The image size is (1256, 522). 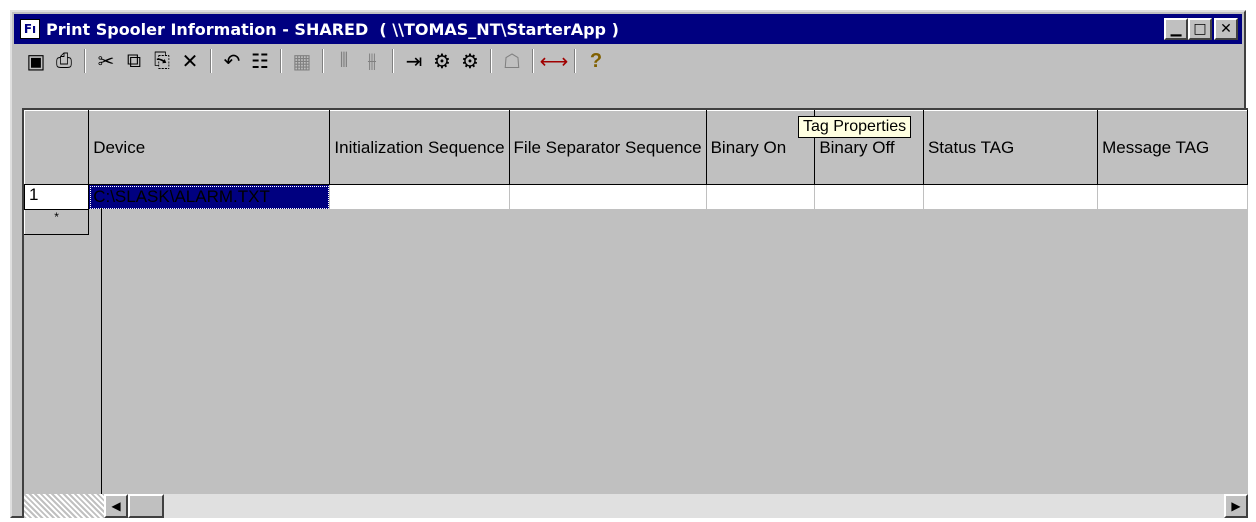 I want to click on print-icon: ⎙, so click(x=64, y=61).